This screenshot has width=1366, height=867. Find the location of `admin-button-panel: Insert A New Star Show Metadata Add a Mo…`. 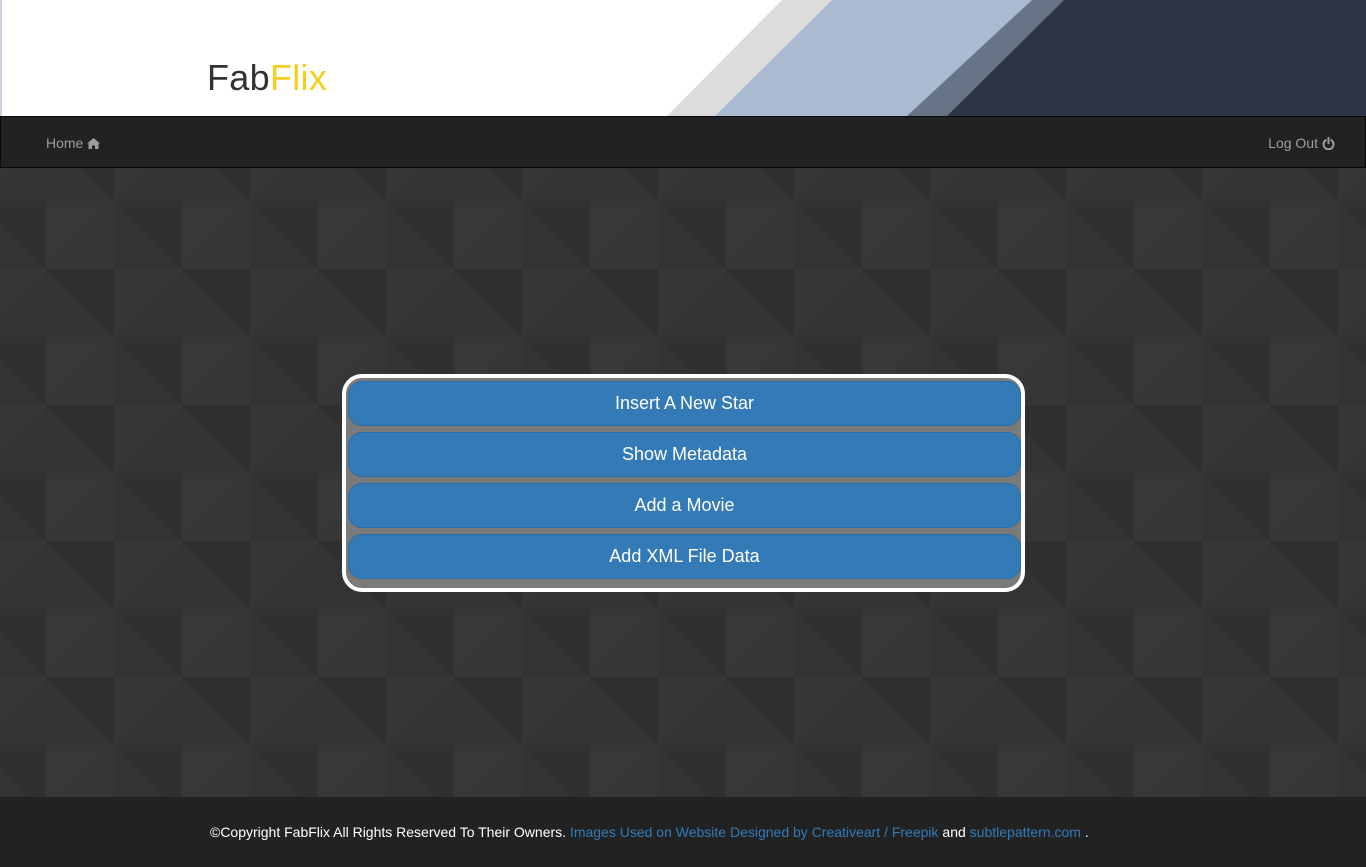

admin-button-panel: Insert A New Star Show Metadata Add a Mo… is located at coordinates (683, 483).